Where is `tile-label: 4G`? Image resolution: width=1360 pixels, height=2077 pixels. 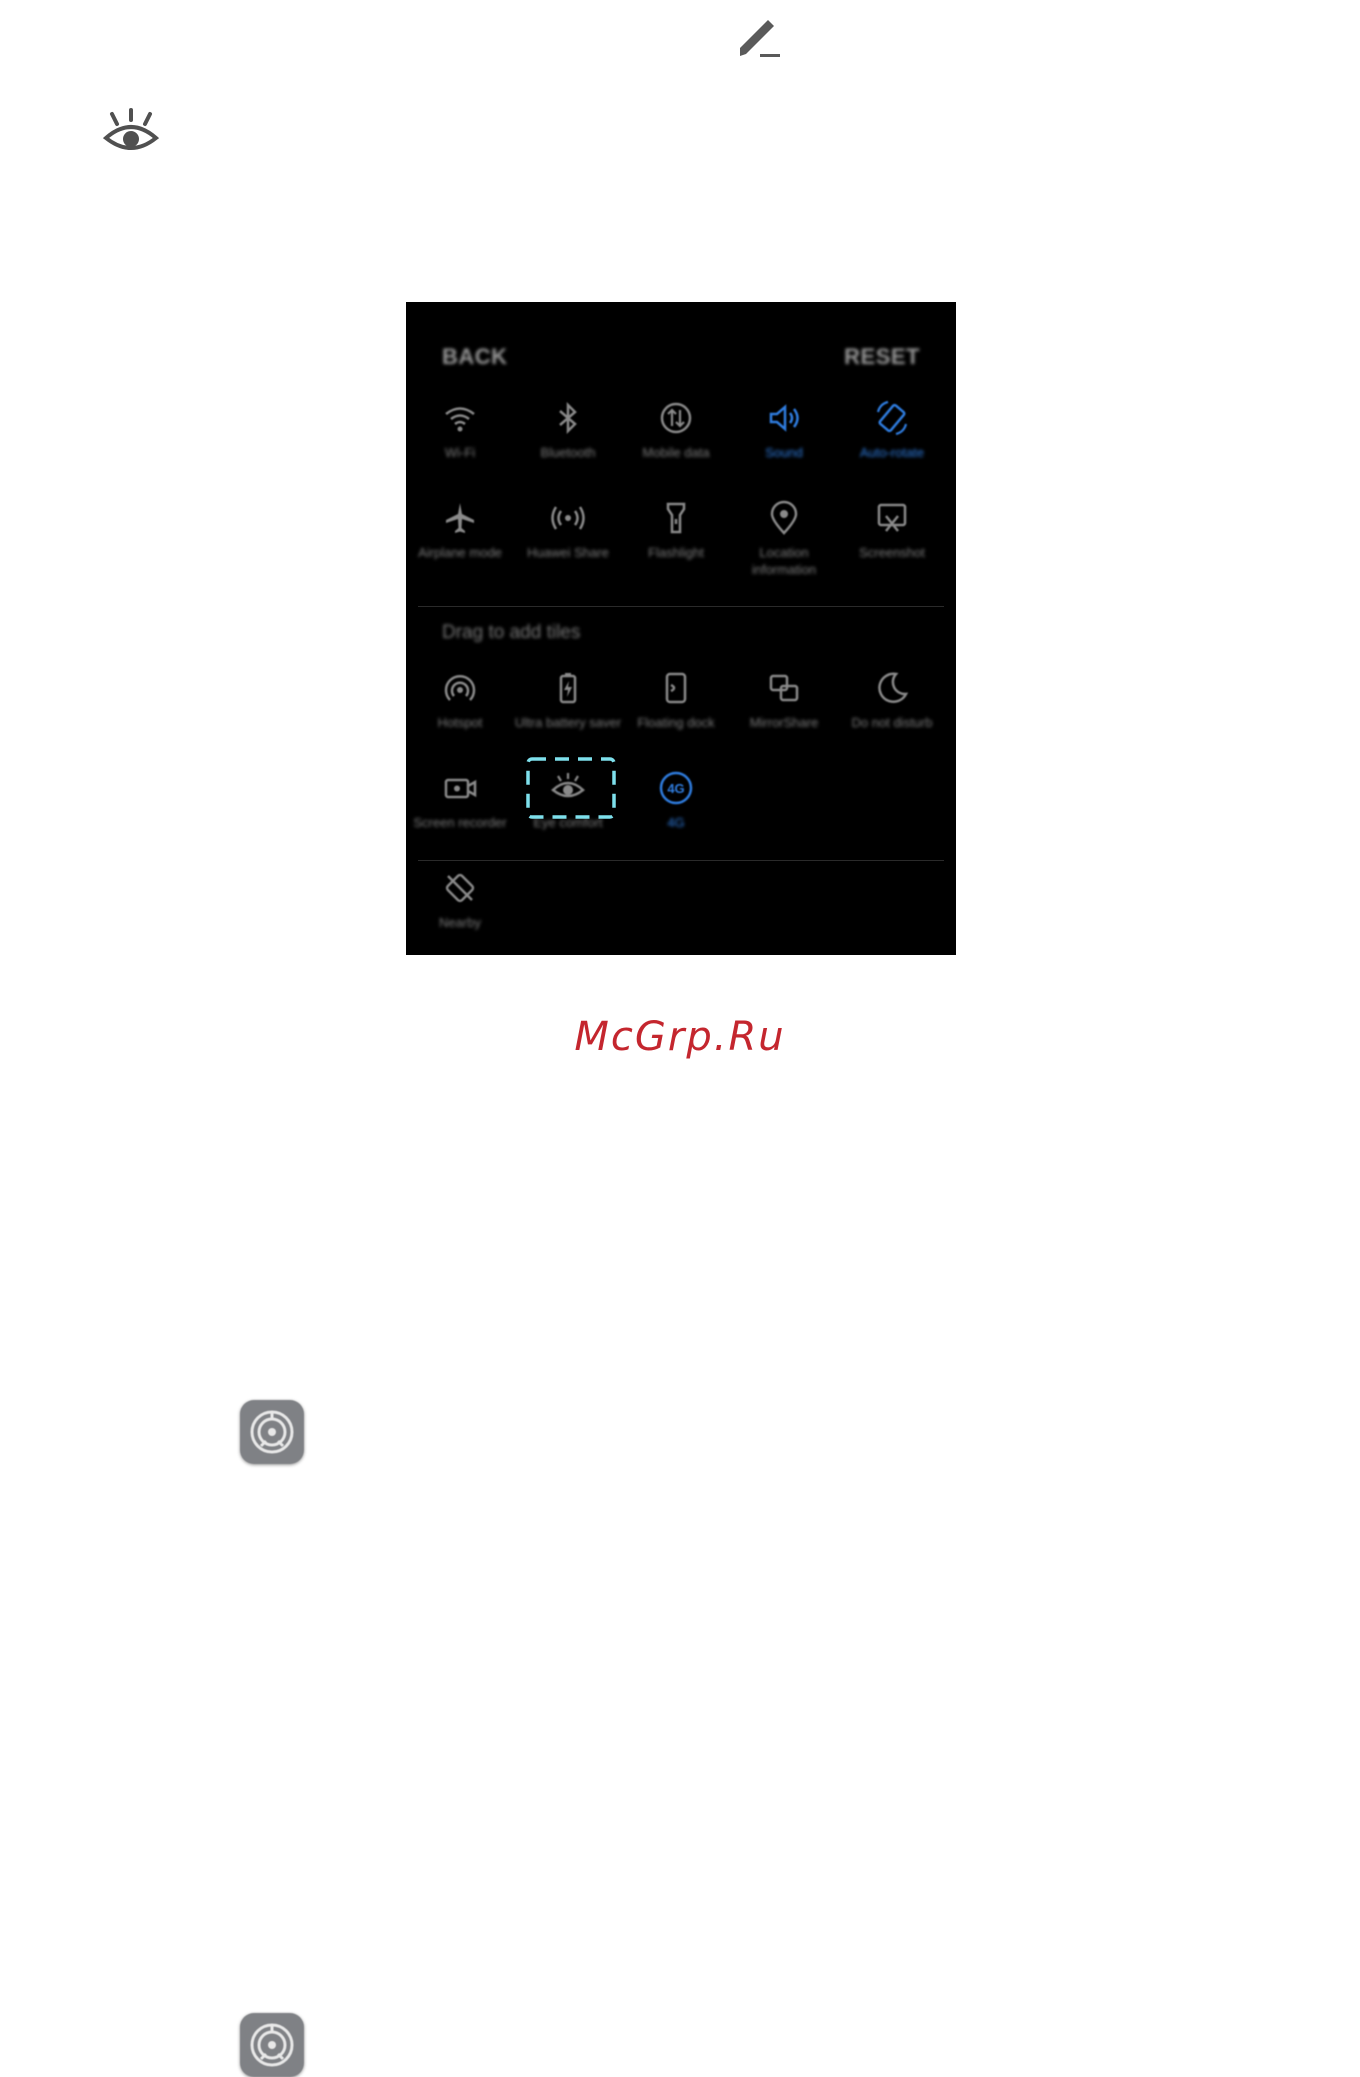
tile-label: 4G is located at coordinates (676, 822).